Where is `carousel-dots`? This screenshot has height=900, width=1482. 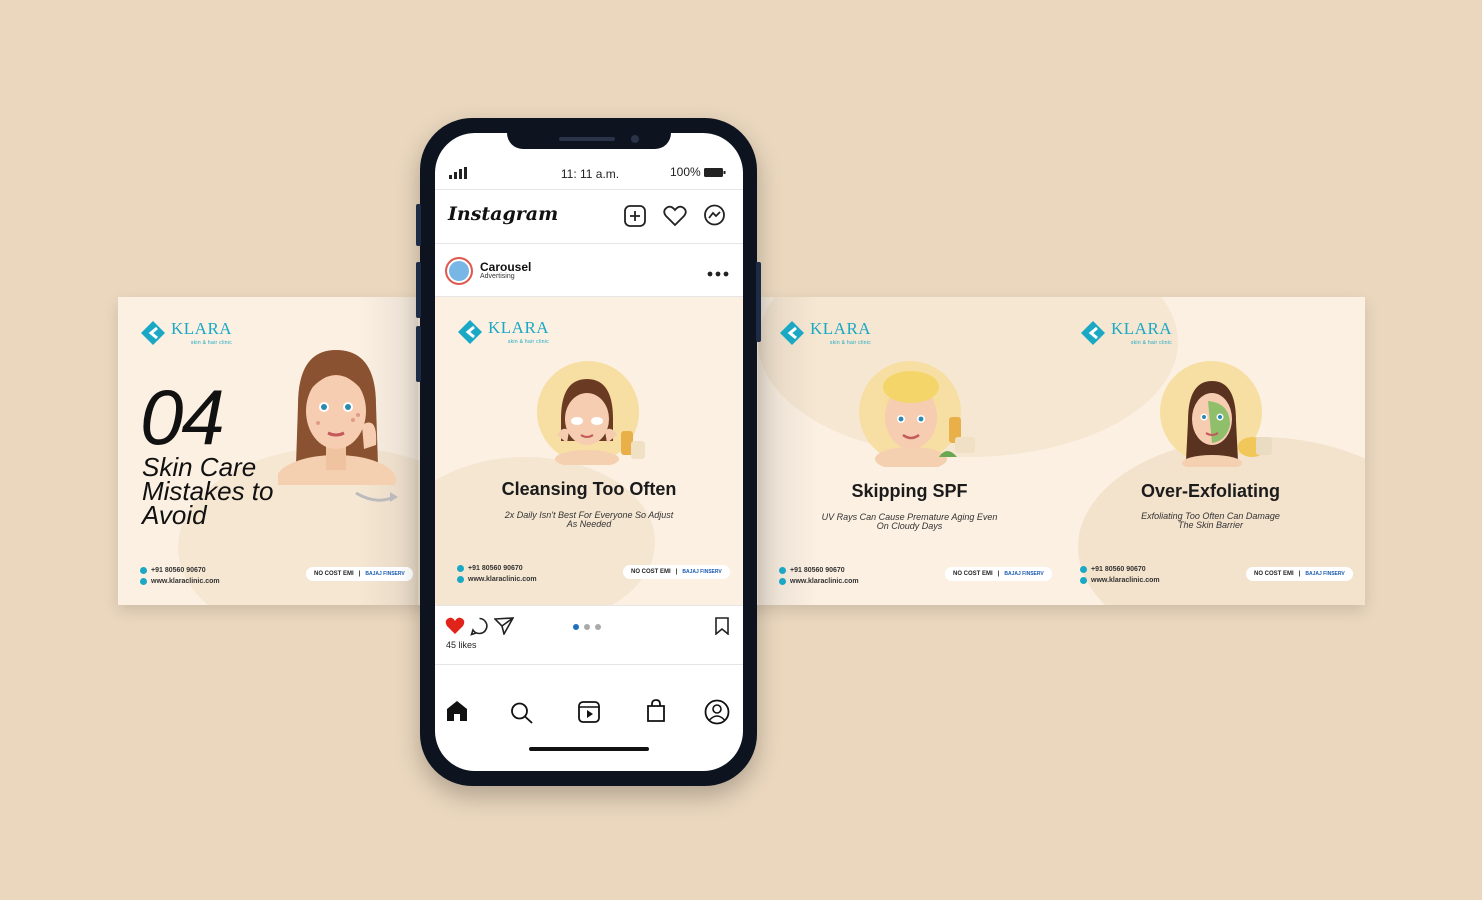
carousel-dots is located at coordinates (587, 627).